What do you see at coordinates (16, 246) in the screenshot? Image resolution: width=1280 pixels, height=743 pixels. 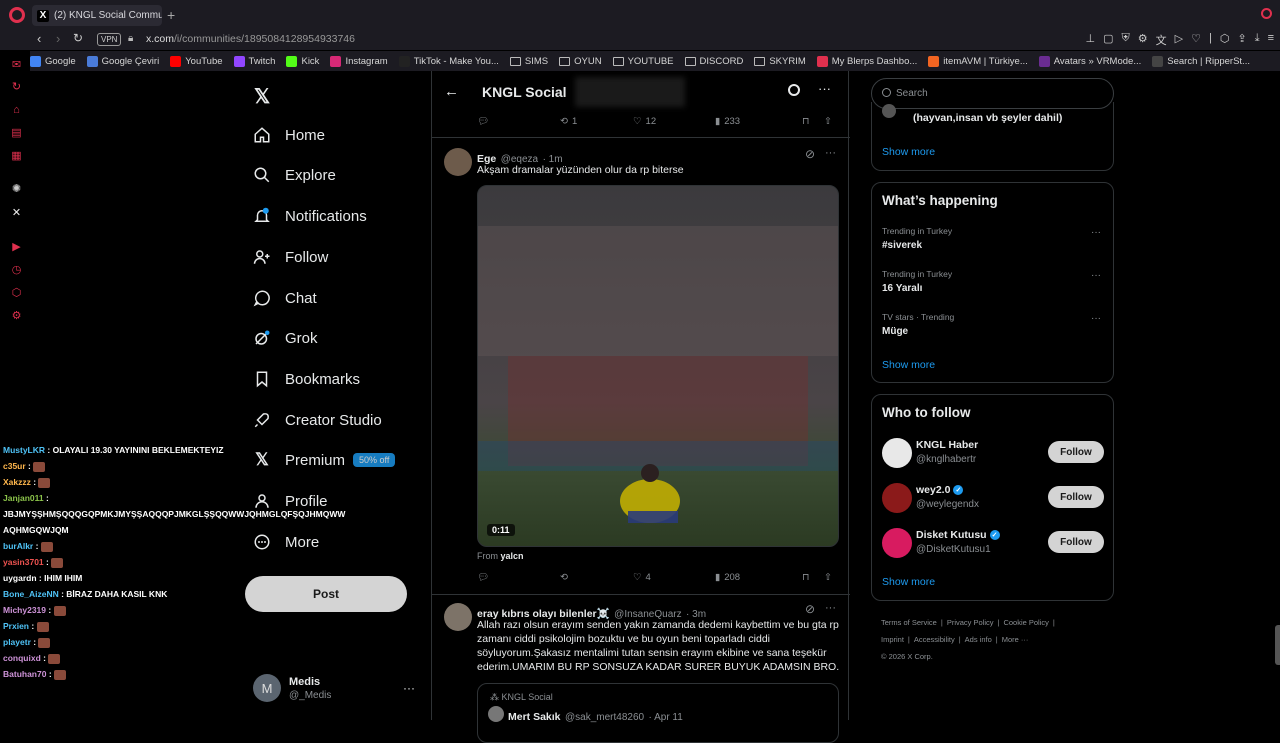 I see `player-icon: ▶` at bounding box center [16, 246].